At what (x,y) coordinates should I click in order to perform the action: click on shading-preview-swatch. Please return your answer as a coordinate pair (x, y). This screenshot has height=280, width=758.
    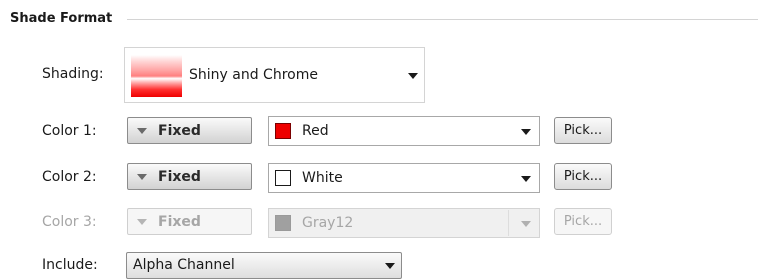
    Looking at the image, I should click on (156, 76).